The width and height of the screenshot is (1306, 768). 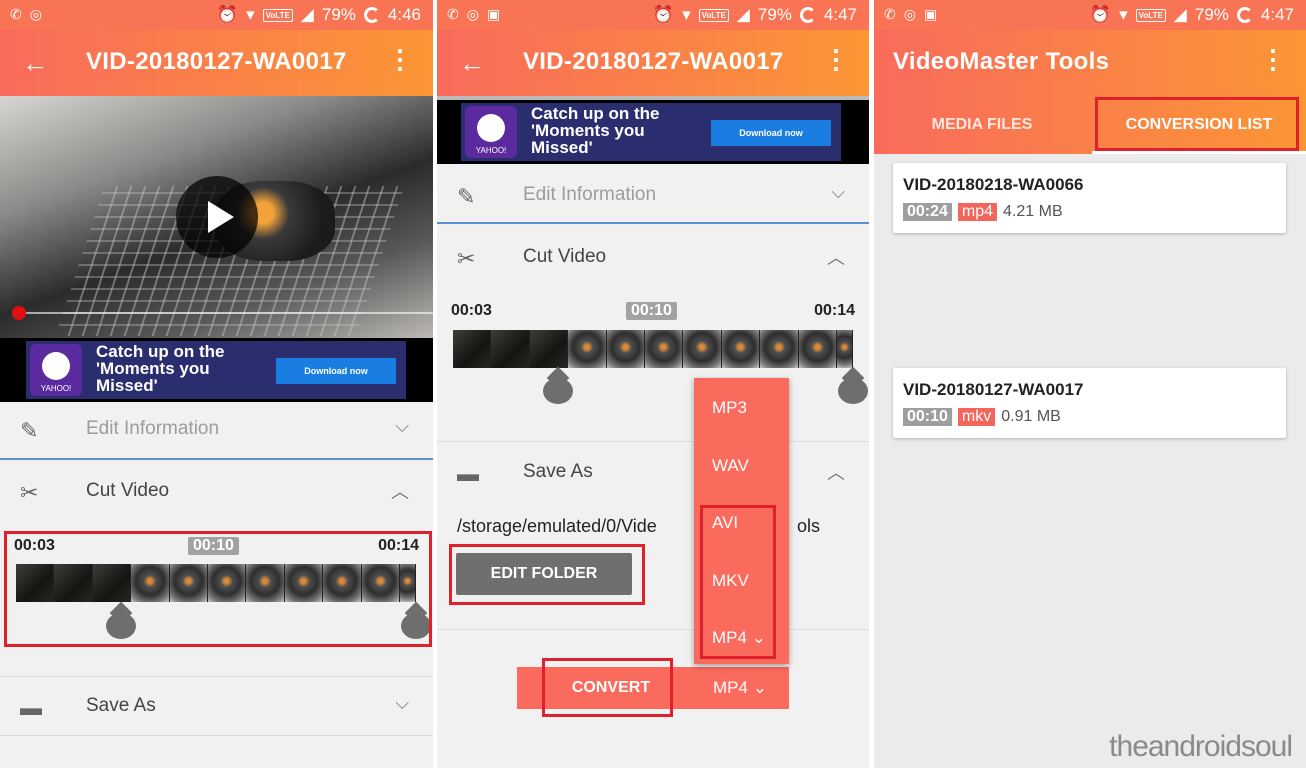 What do you see at coordinates (471, 310) in the screenshot?
I see `start-time: 00:03` at bounding box center [471, 310].